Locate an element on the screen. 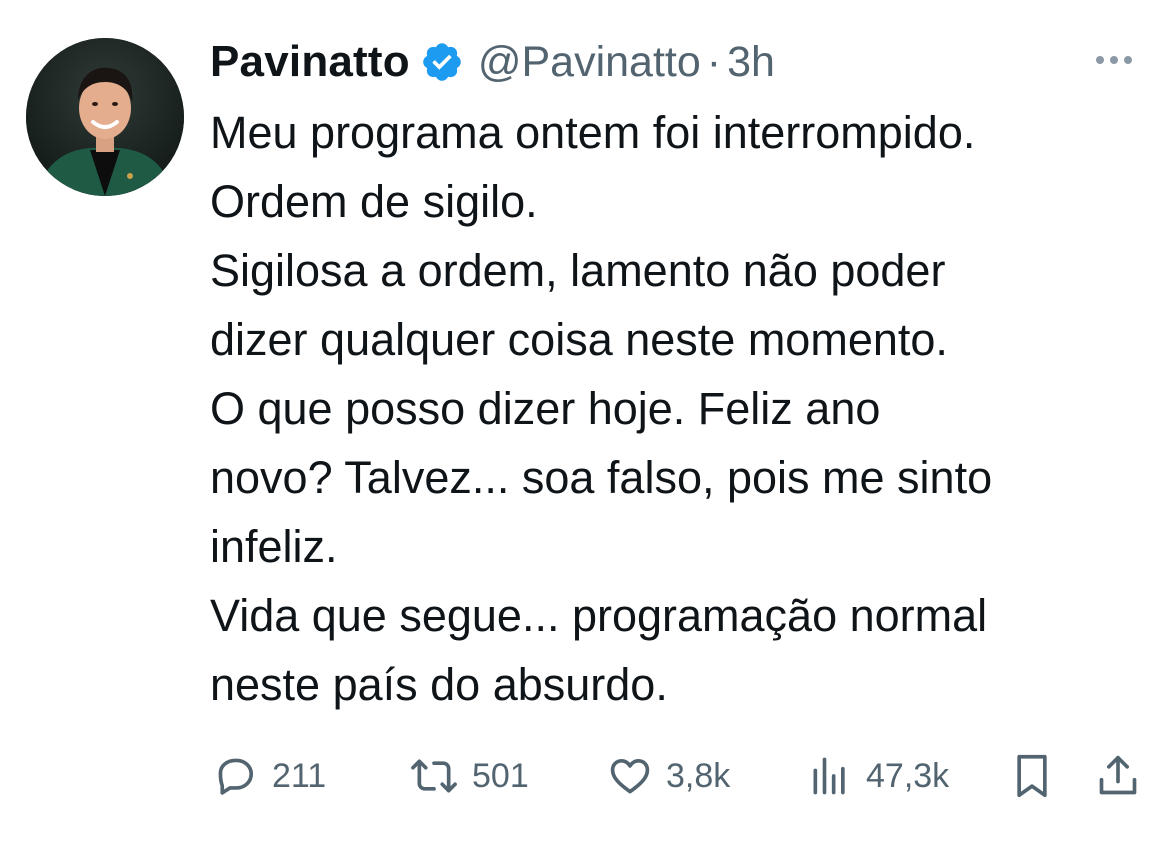 The height and width of the screenshot is (844, 1170). author-display-name: Pavinatto is located at coordinates (310, 62).